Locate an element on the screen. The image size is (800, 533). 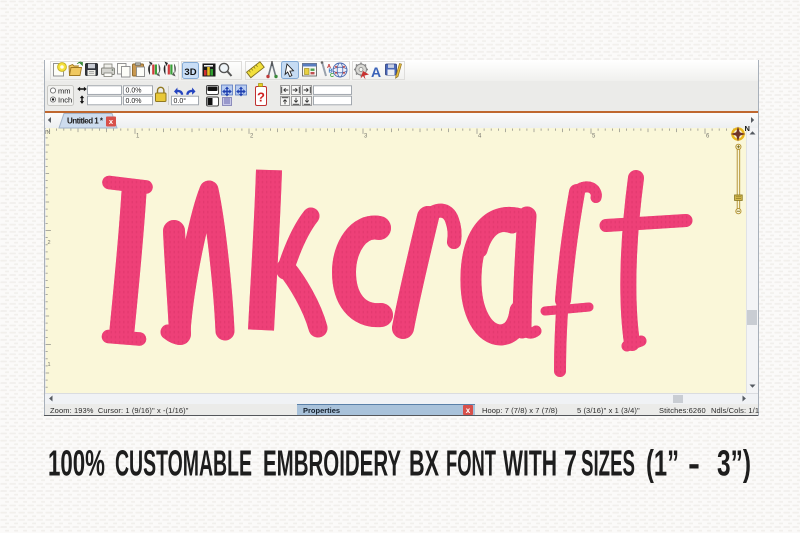
svg-text: 100% is located at coordinates (76, 463).